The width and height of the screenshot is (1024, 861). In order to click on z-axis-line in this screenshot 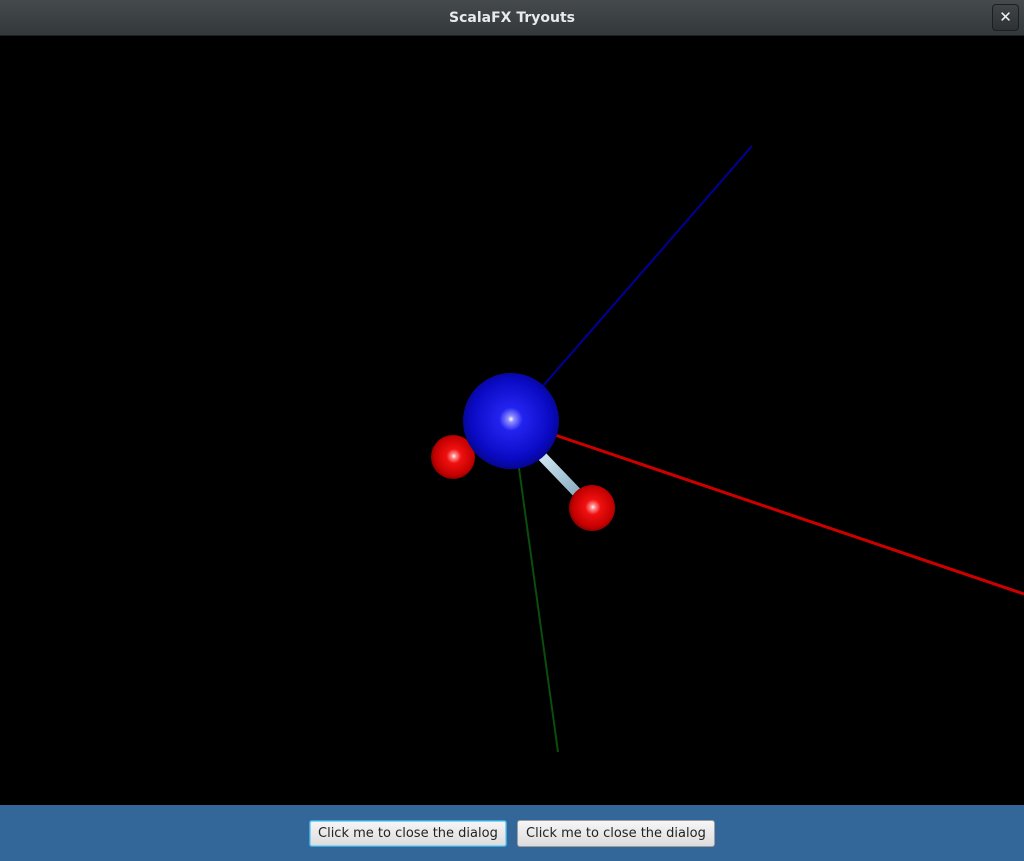, I will do `click(644, 270)`.